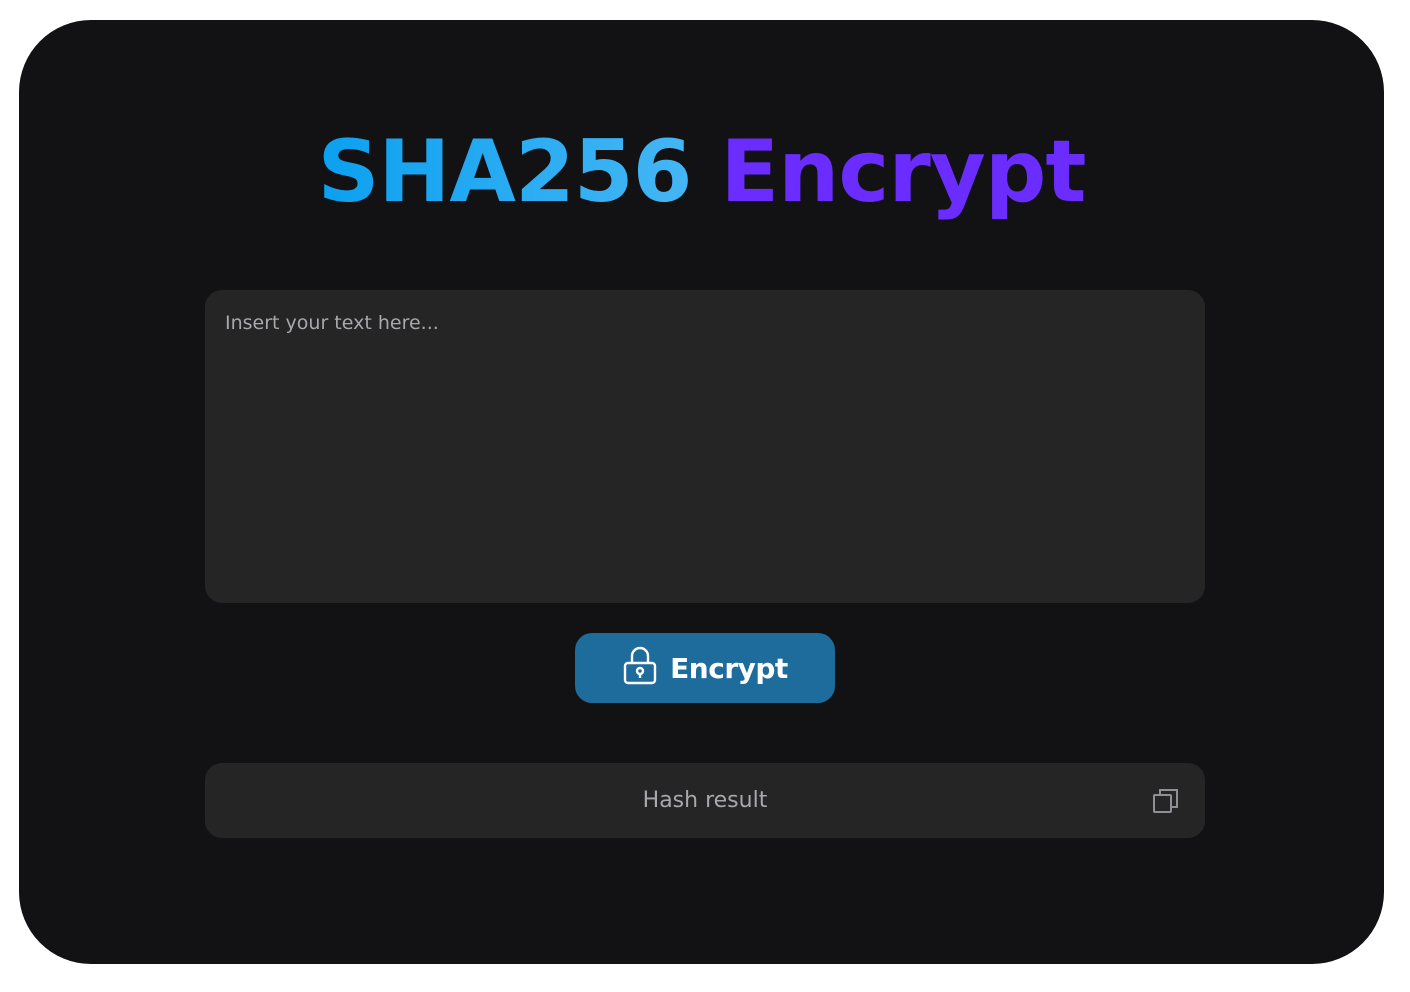 The height and width of the screenshot is (992, 1410). What do you see at coordinates (1166, 801) in the screenshot?
I see `copy-icon` at bounding box center [1166, 801].